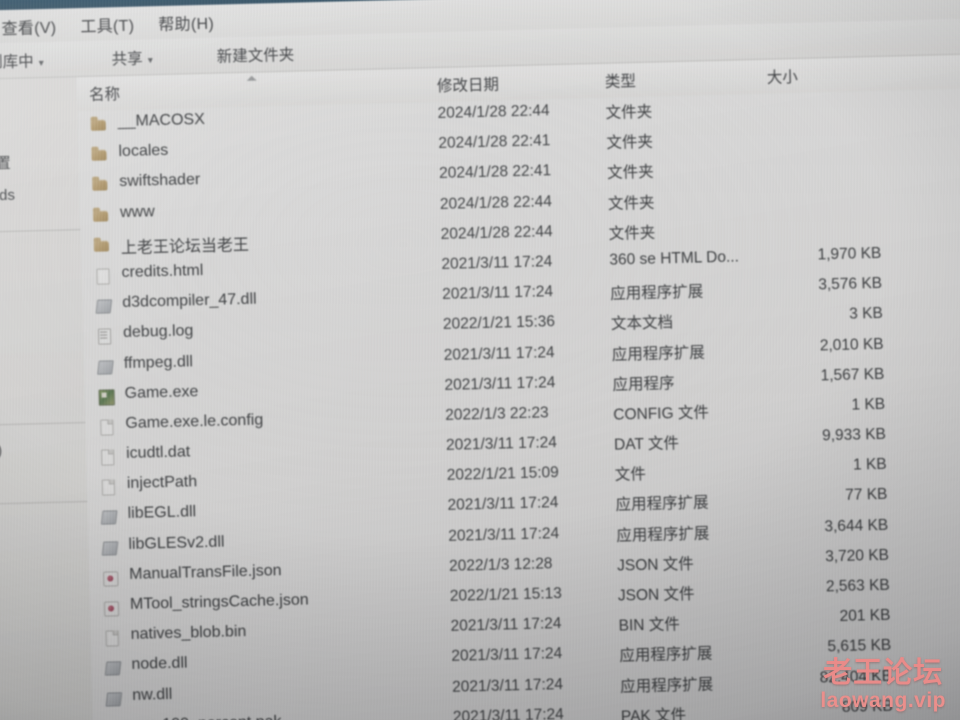 This screenshot has height=720, width=960. What do you see at coordinates (630, 475) in the screenshot?
I see `file-type-cell: 文件` at bounding box center [630, 475].